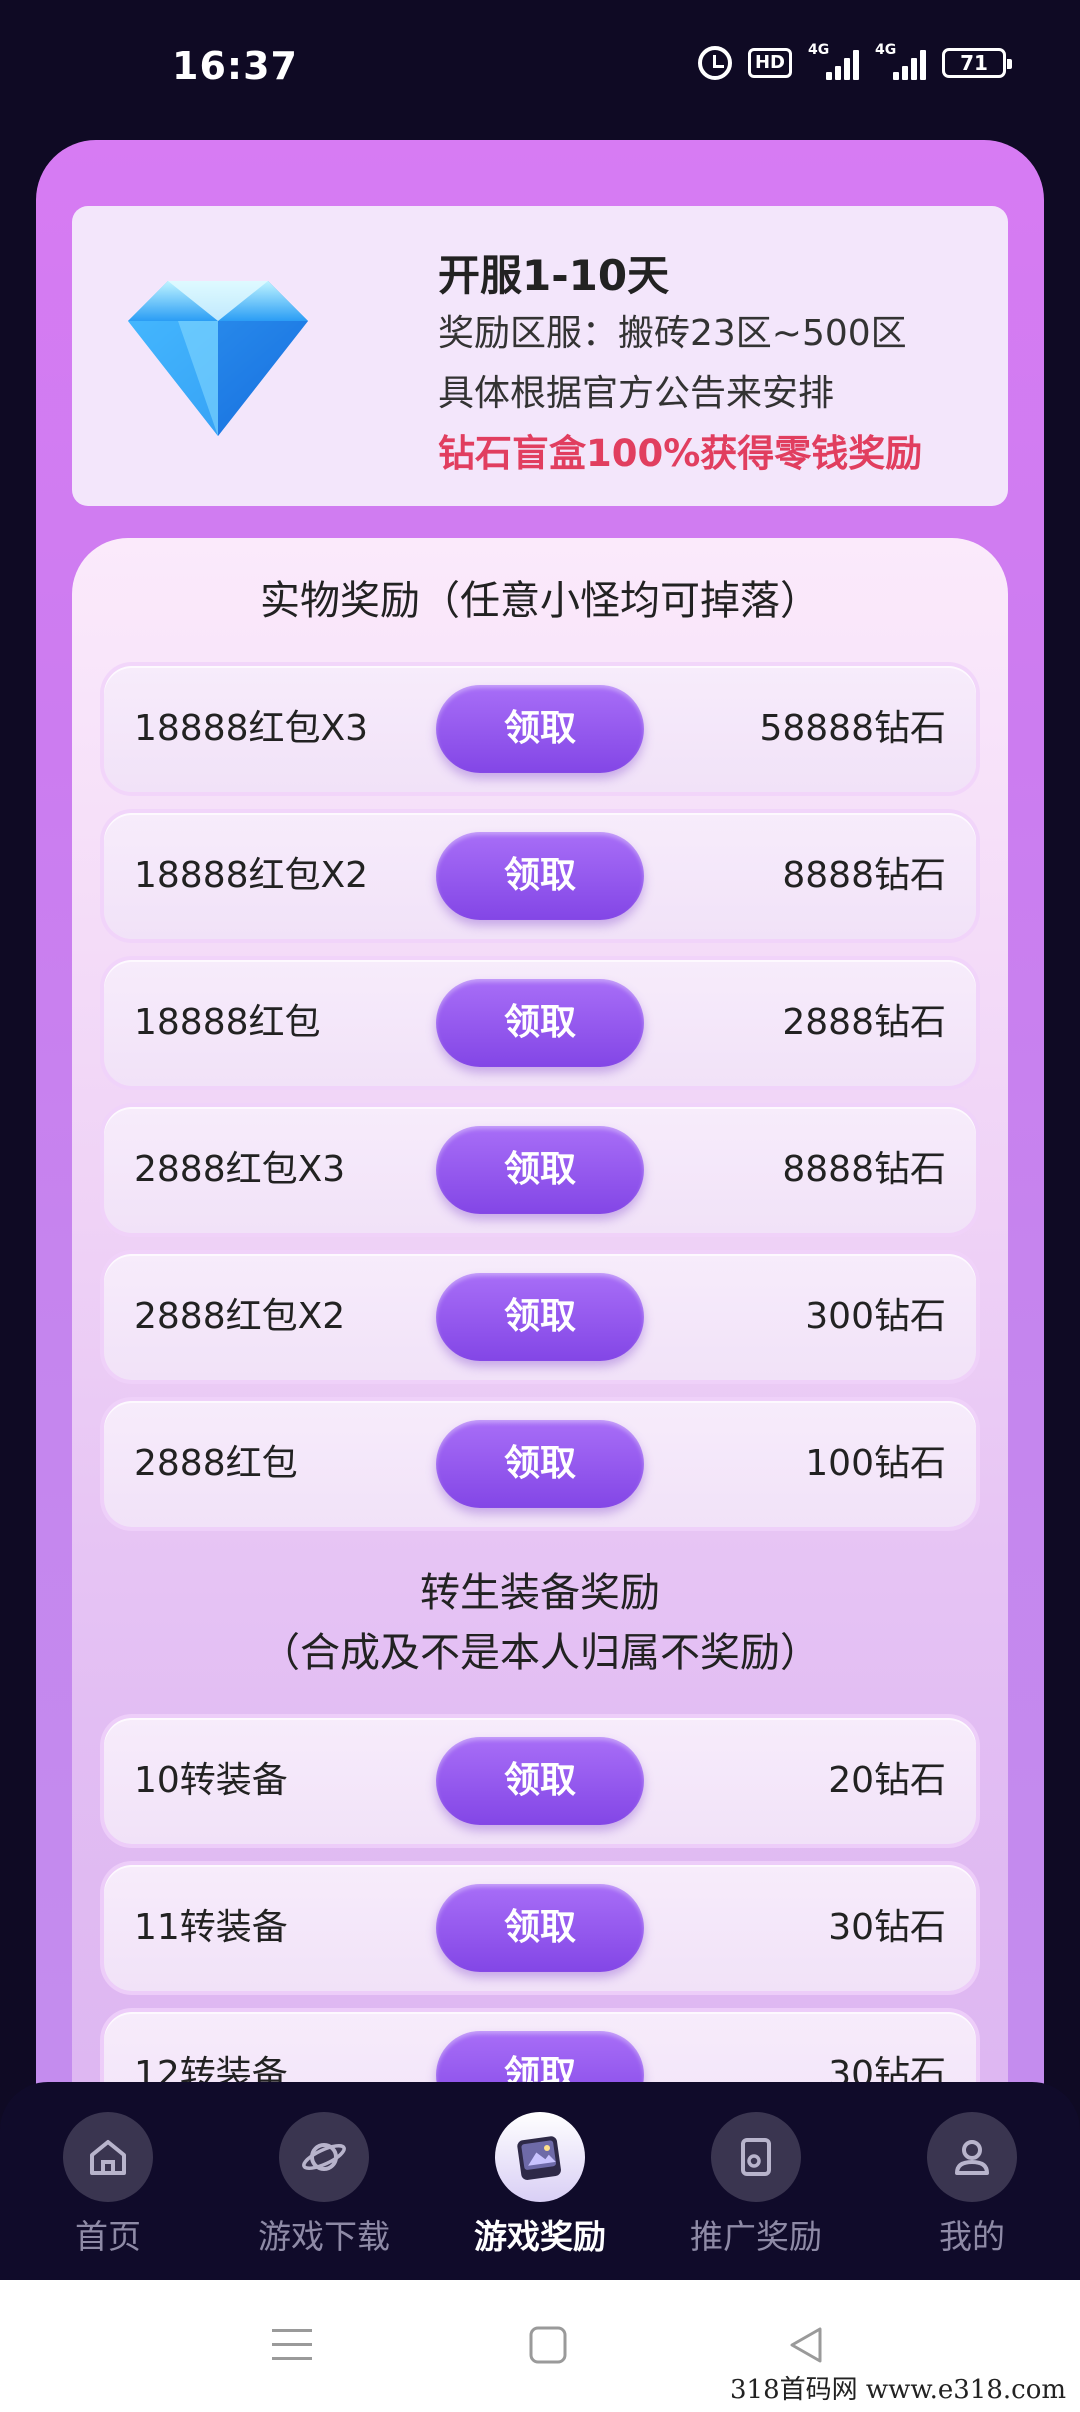 This screenshot has height=2412, width=1080. I want to click on diamond-icon, so click(218, 358).